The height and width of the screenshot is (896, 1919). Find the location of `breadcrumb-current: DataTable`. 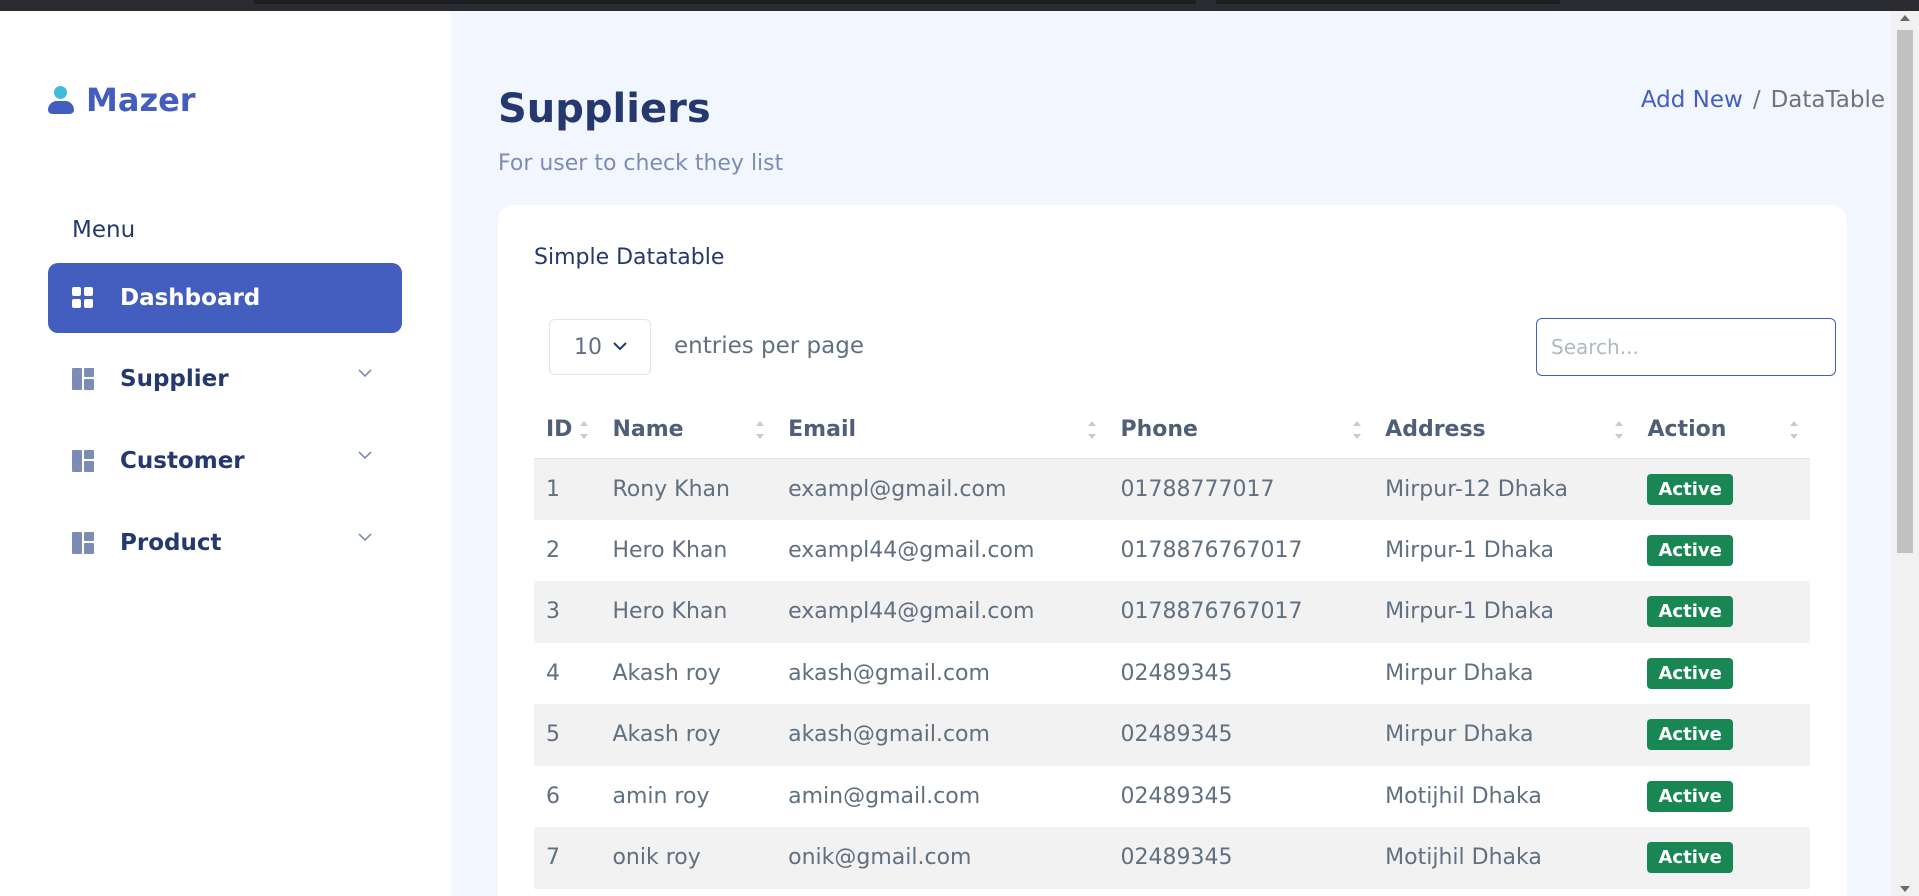

breadcrumb-current: DataTable is located at coordinates (1827, 100).